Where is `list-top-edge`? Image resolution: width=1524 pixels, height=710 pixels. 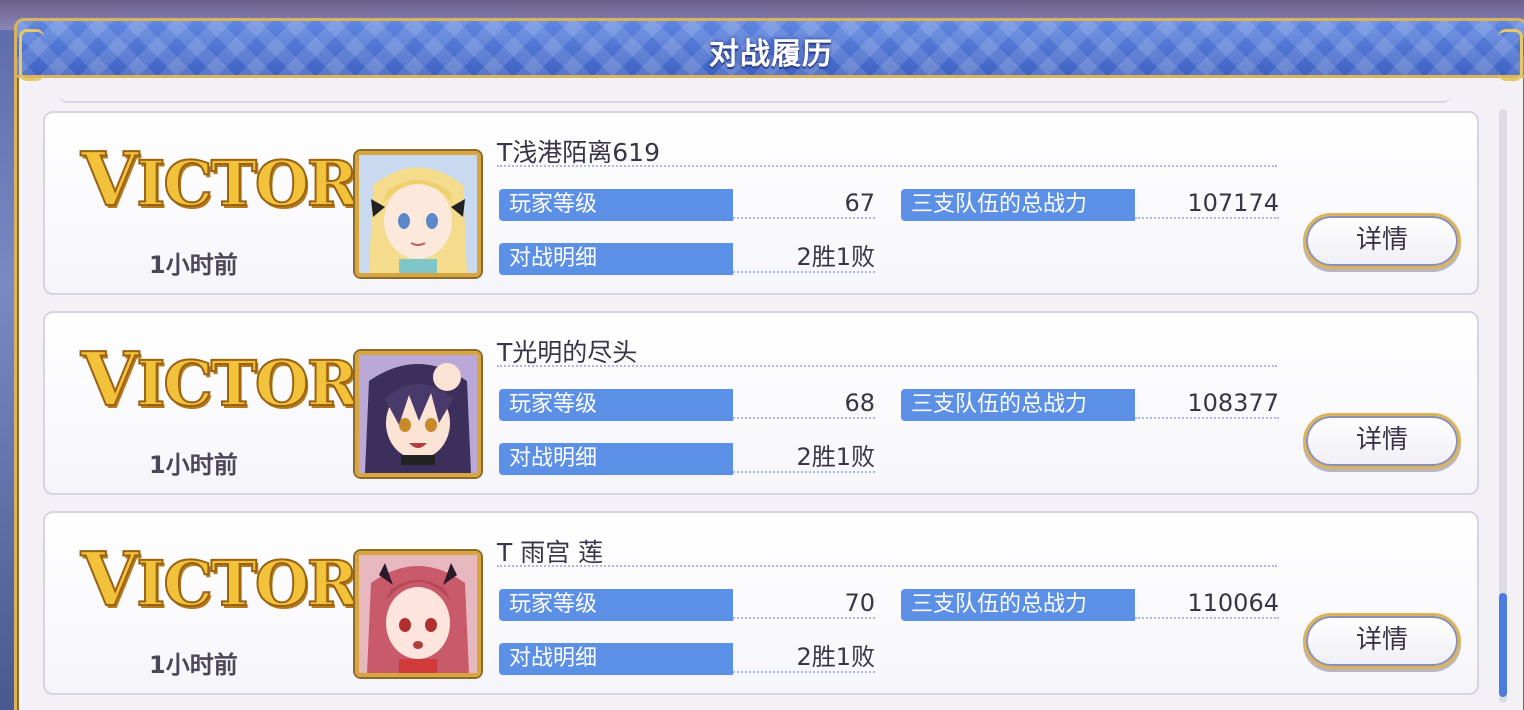
list-top-edge is located at coordinates (755, 98).